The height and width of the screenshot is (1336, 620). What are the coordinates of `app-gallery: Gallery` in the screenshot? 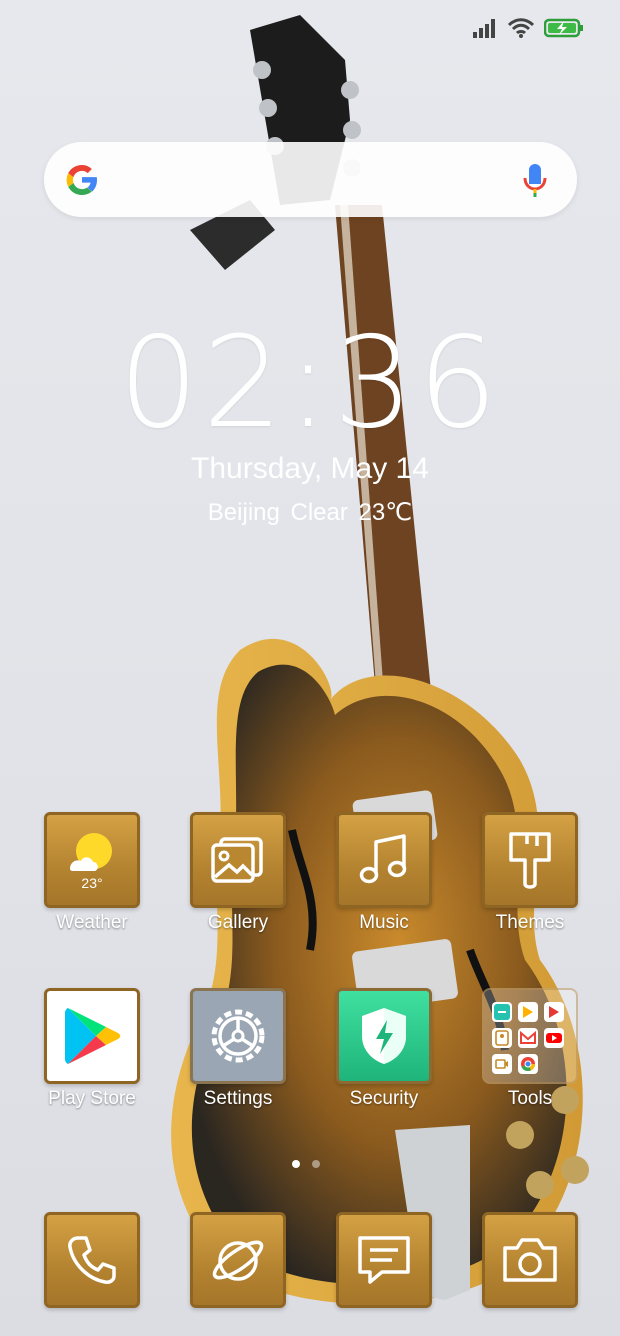 It's located at (238, 873).